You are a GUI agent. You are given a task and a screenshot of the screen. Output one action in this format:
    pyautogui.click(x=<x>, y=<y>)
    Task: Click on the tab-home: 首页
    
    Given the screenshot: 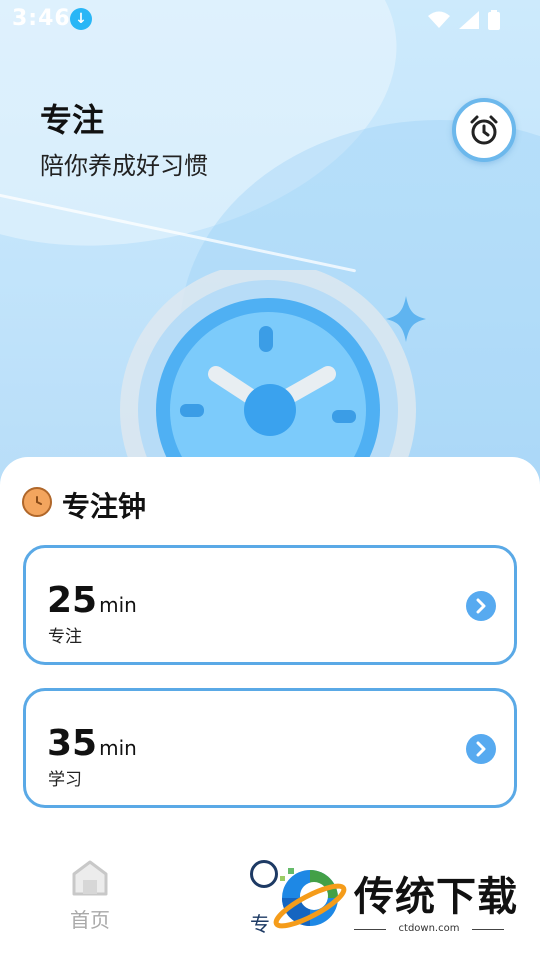 What is the action you would take?
    pyautogui.click(x=90, y=895)
    